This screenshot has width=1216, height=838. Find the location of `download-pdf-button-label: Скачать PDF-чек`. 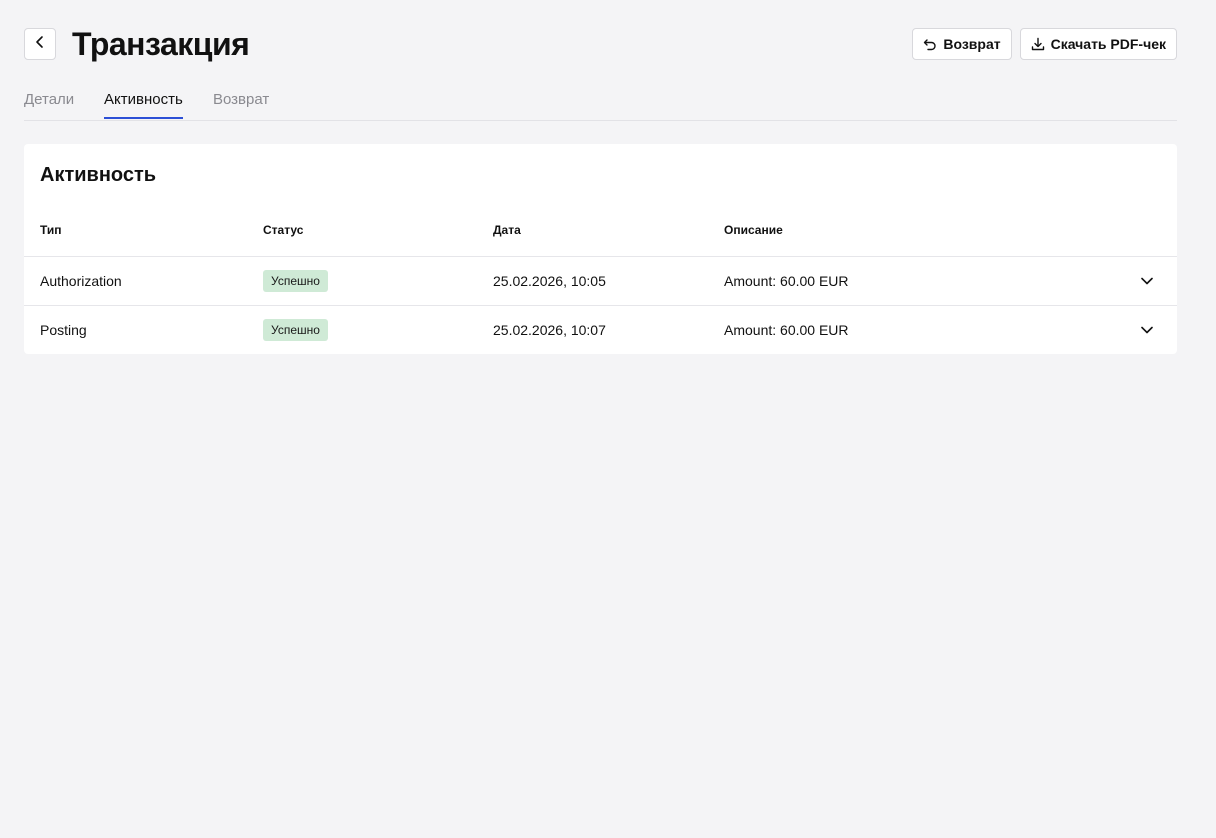

download-pdf-button-label: Скачать PDF-чек is located at coordinates (1108, 44).